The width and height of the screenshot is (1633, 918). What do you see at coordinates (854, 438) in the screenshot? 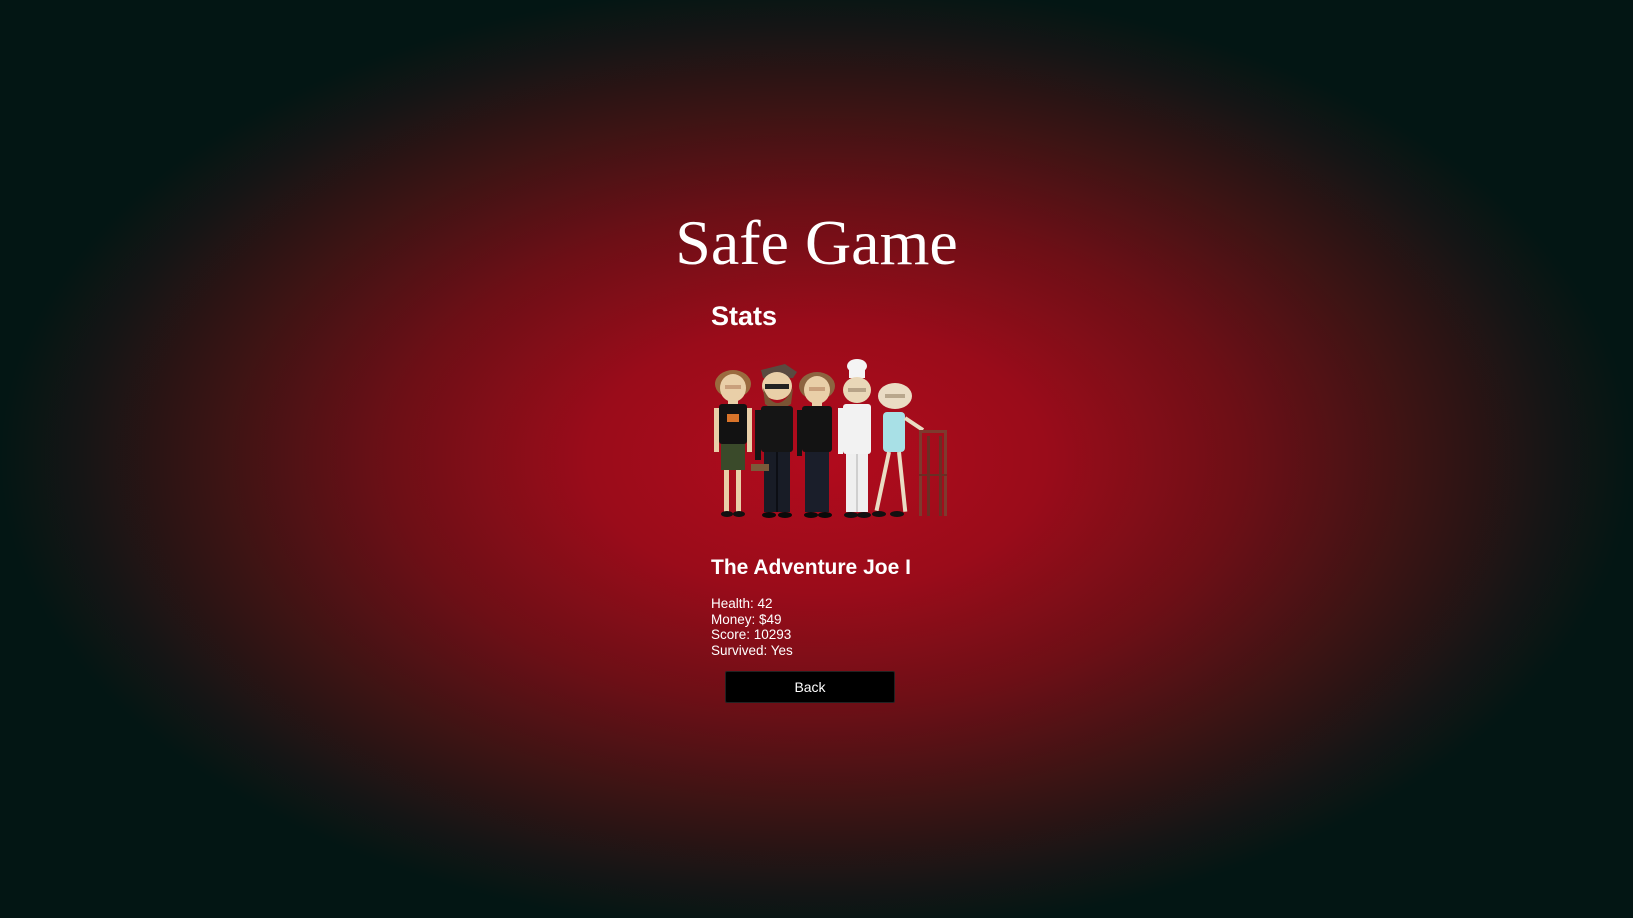
I see `character-4-figure` at bounding box center [854, 438].